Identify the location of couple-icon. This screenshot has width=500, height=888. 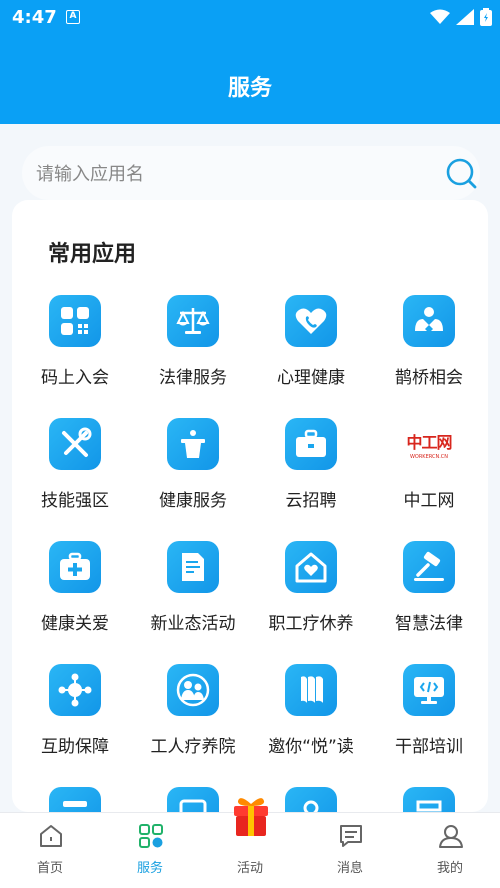
(429, 321).